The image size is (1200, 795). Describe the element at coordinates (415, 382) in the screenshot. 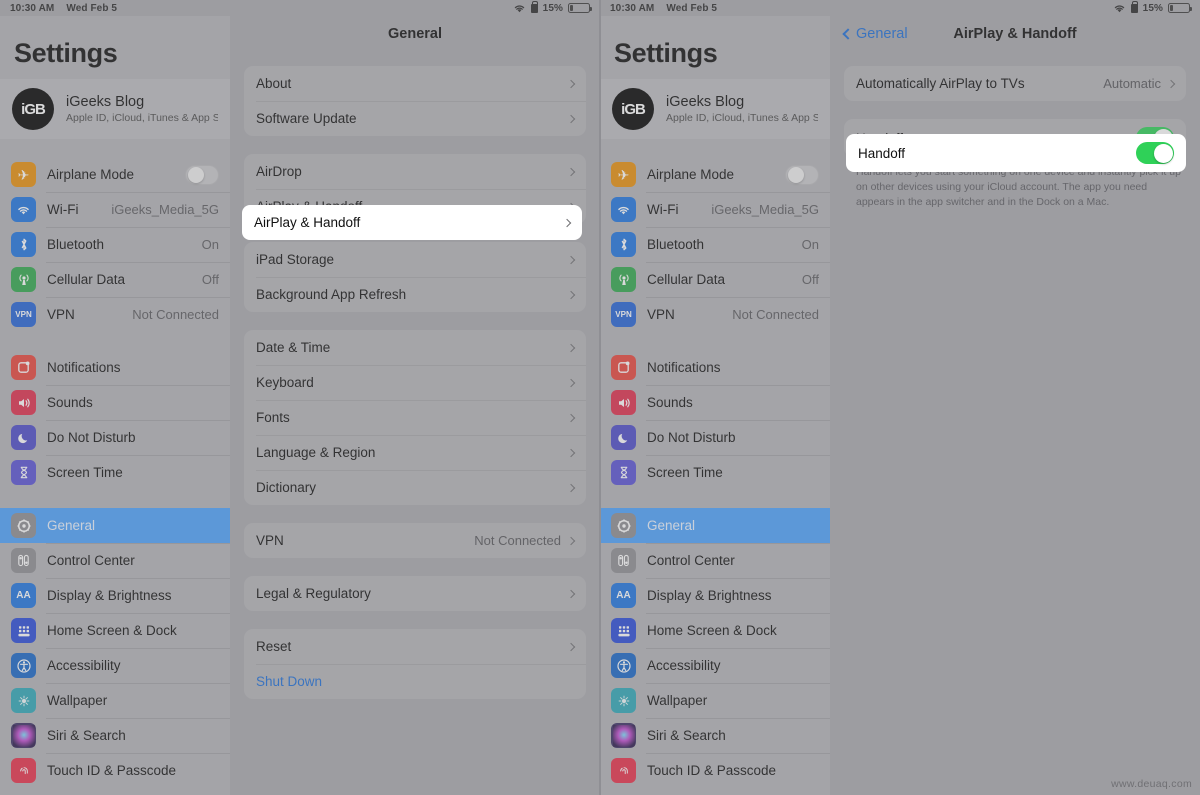

I see `row-keyboard: Keyboard` at that location.